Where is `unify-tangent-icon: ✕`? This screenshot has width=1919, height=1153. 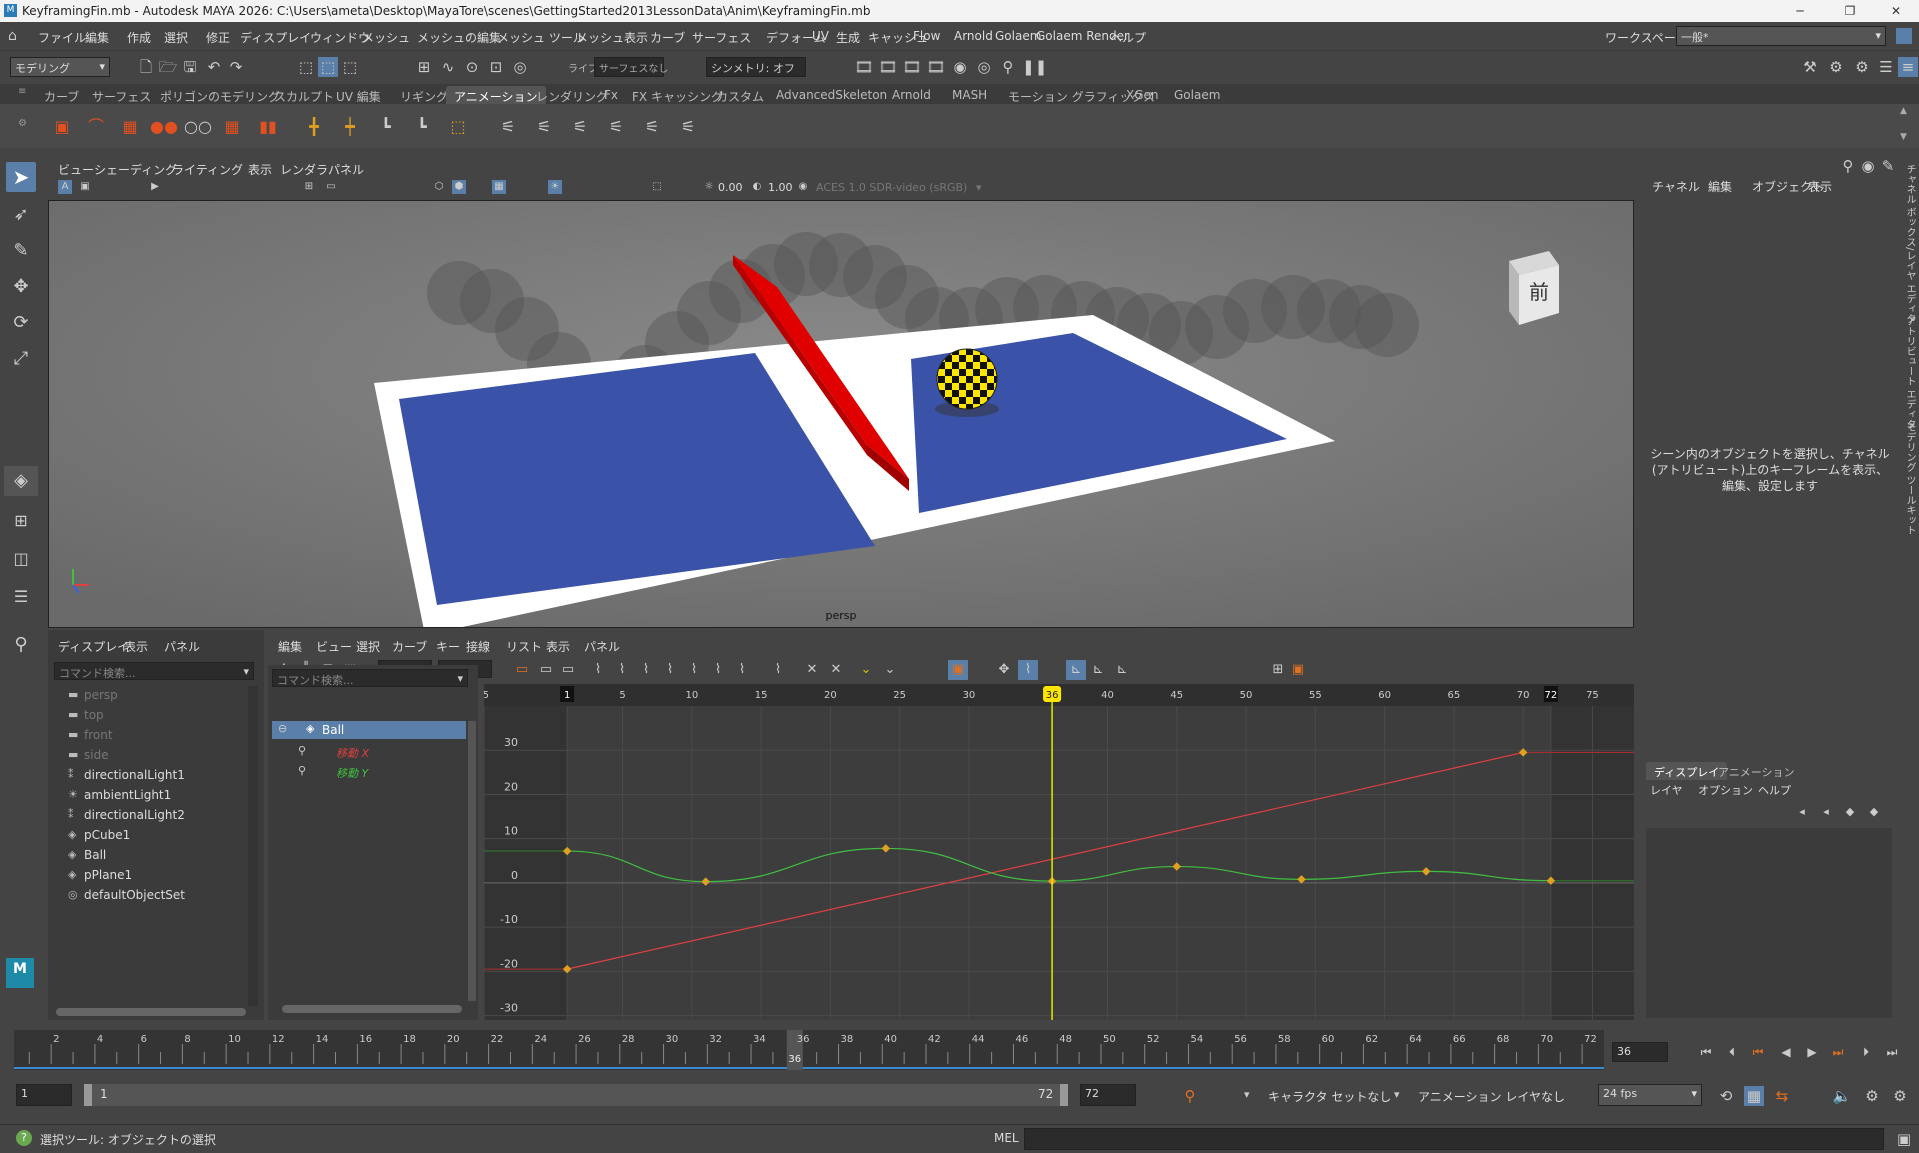
unify-tangent-icon: ✕ is located at coordinates (836, 670).